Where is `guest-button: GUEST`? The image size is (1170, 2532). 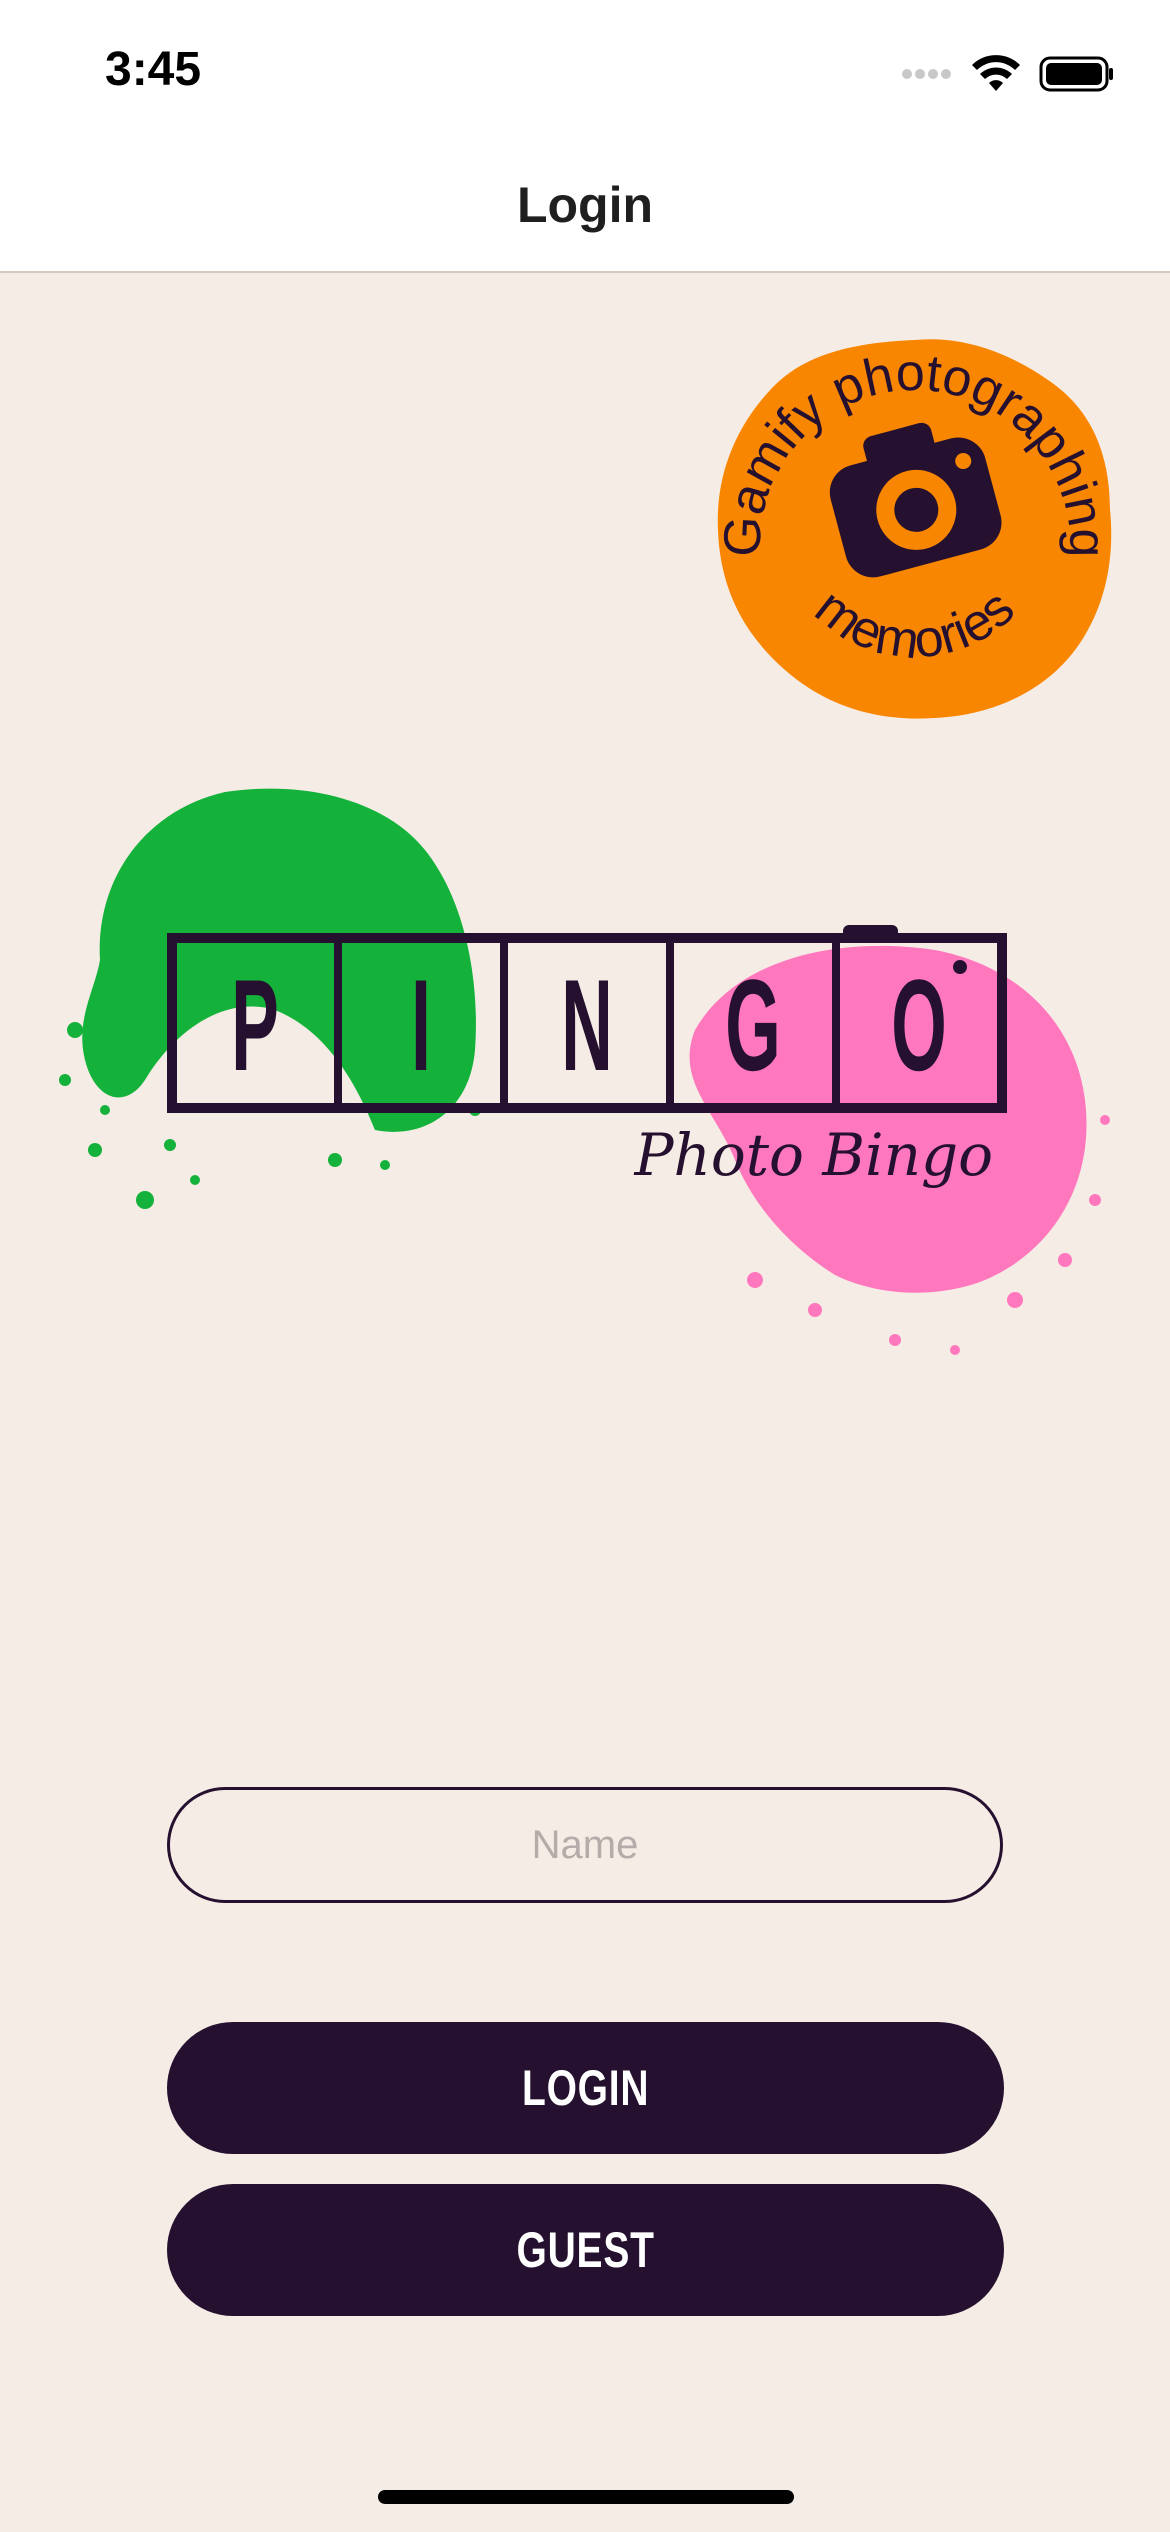
guest-button: GUEST is located at coordinates (585, 2250).